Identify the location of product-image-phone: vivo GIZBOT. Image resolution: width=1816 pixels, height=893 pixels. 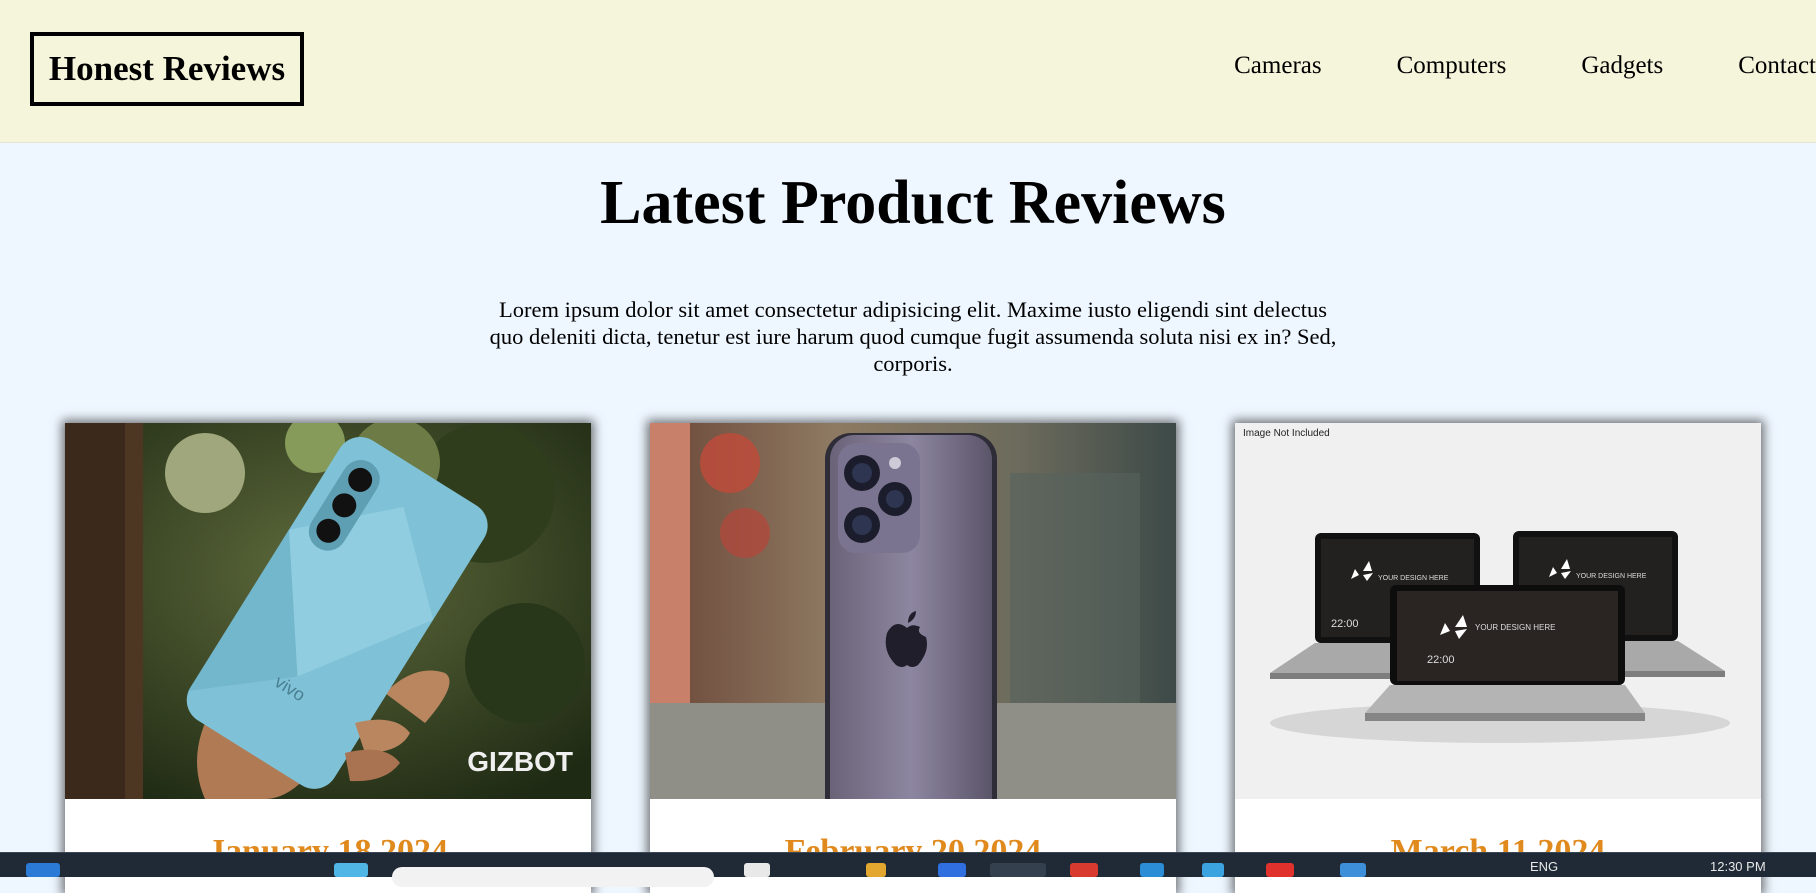
(328, 611).